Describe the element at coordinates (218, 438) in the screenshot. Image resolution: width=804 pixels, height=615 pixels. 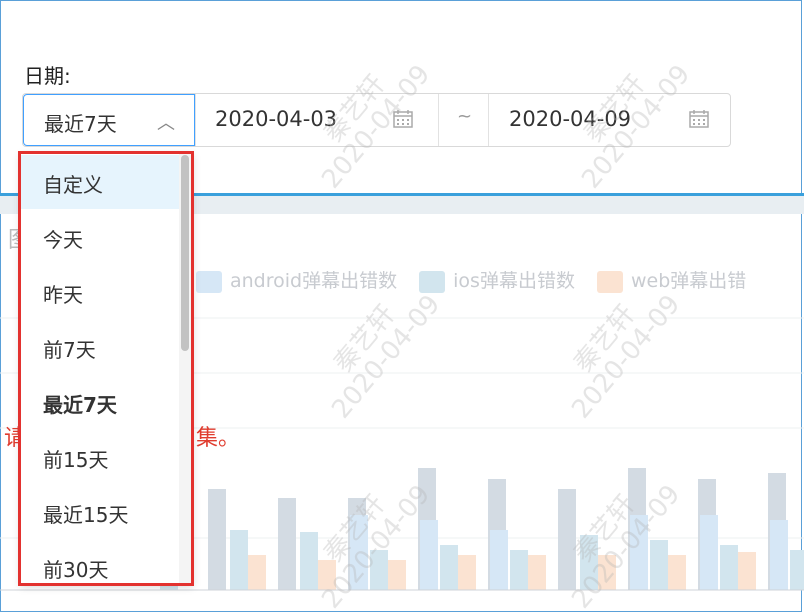
I see `warning-text-end: 集。` at that location.